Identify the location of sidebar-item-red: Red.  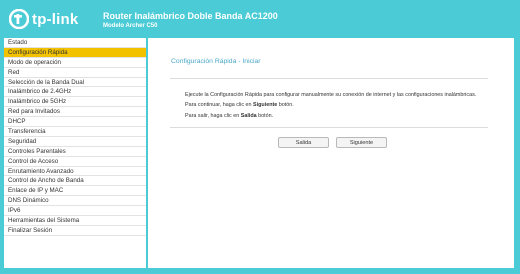
(75, 73).